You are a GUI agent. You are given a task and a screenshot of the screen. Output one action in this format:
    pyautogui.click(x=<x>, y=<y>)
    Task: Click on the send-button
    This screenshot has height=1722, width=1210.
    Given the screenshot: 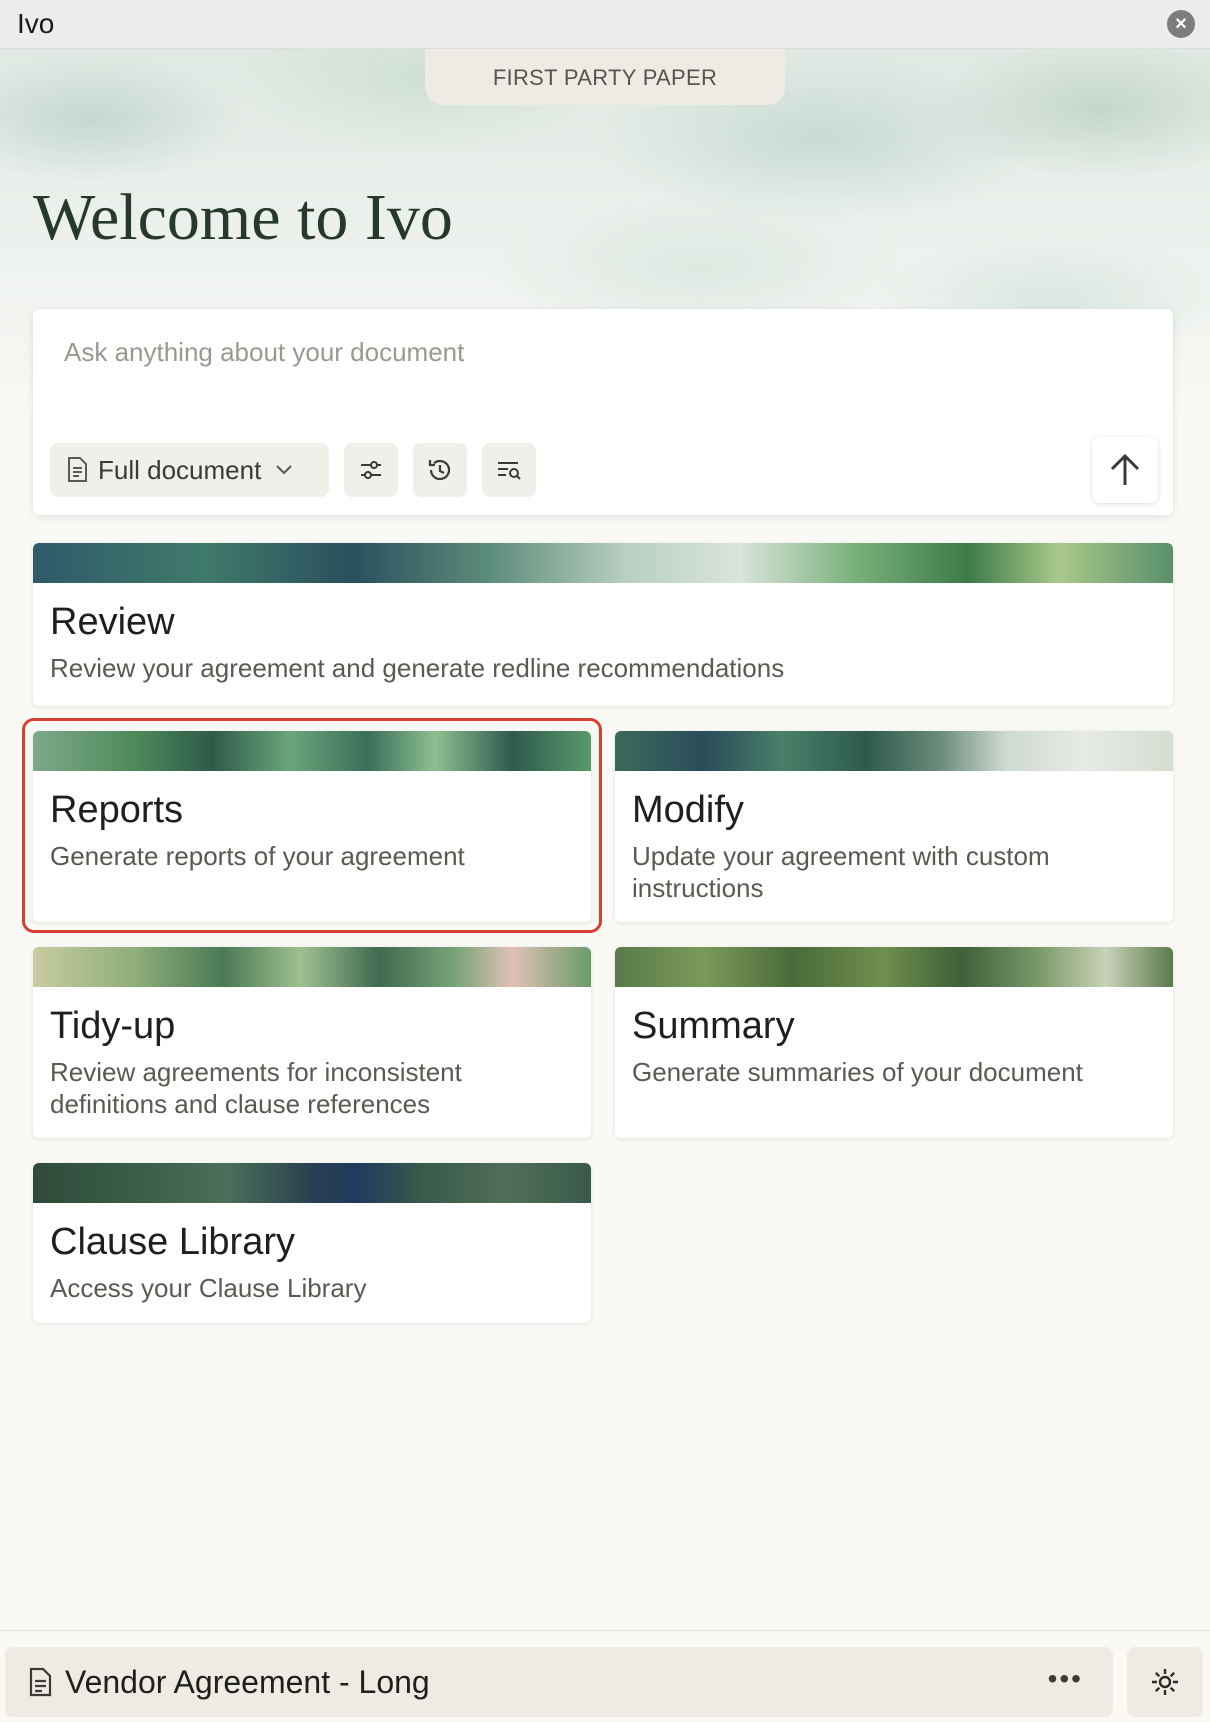 What is the action you would take?
    pyautogui.click(x=1125, y=470)
    